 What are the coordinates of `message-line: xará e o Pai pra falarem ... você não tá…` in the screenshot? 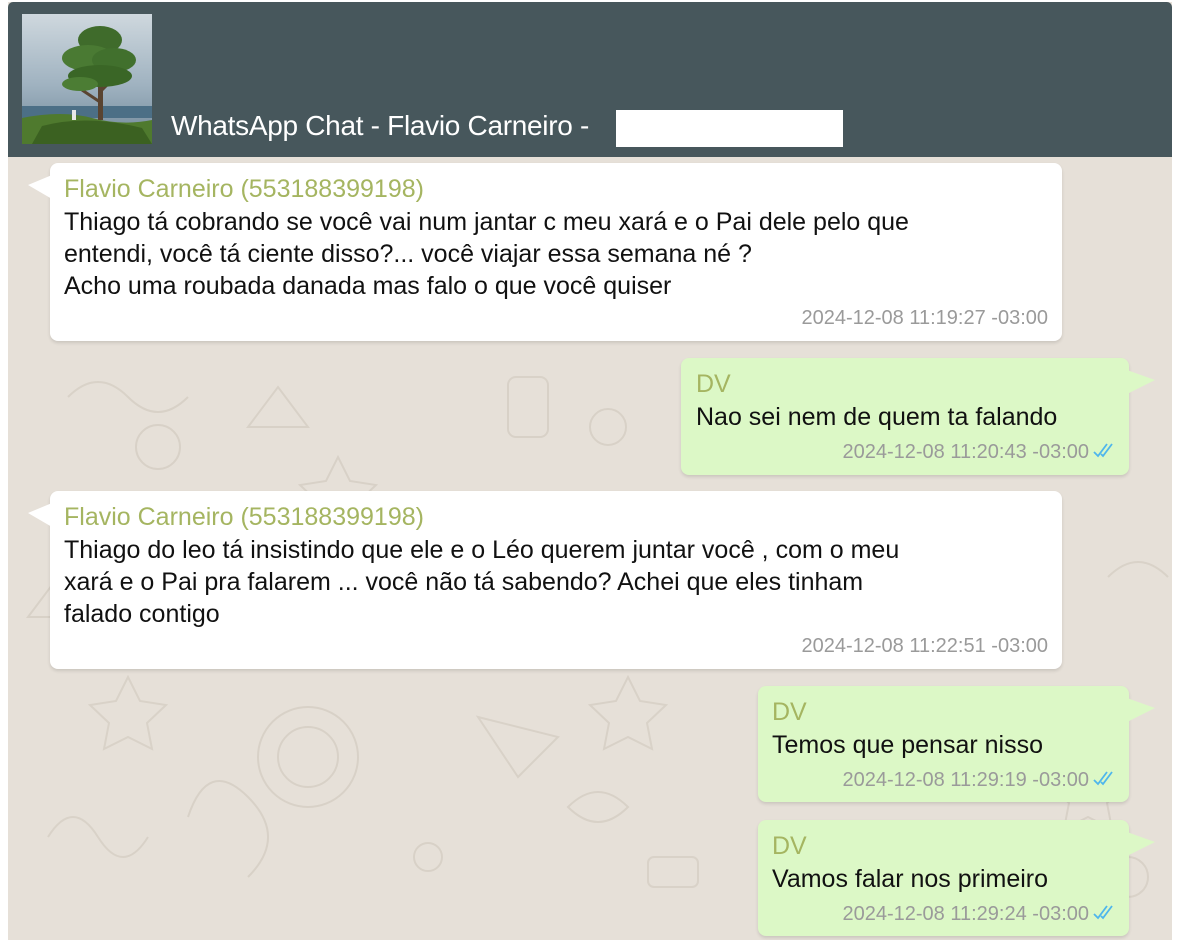 It's located at (464, 582).